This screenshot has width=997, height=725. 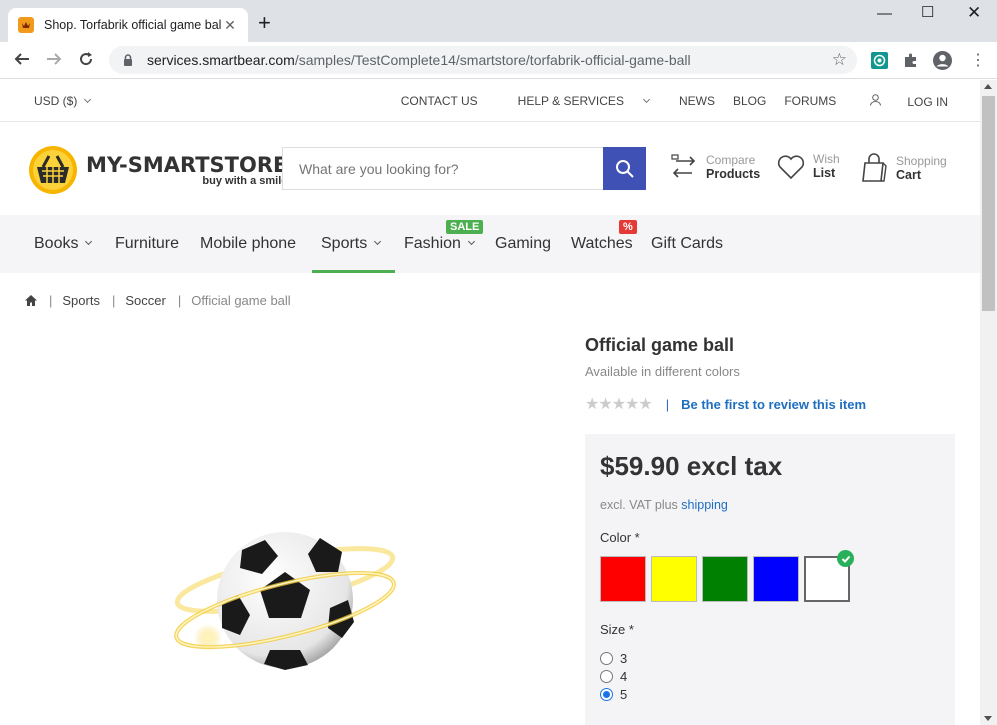 What do you see at coordinates (86, 61) in the screenshot?
I see `reload-icon` at bounding box center [86, 61].